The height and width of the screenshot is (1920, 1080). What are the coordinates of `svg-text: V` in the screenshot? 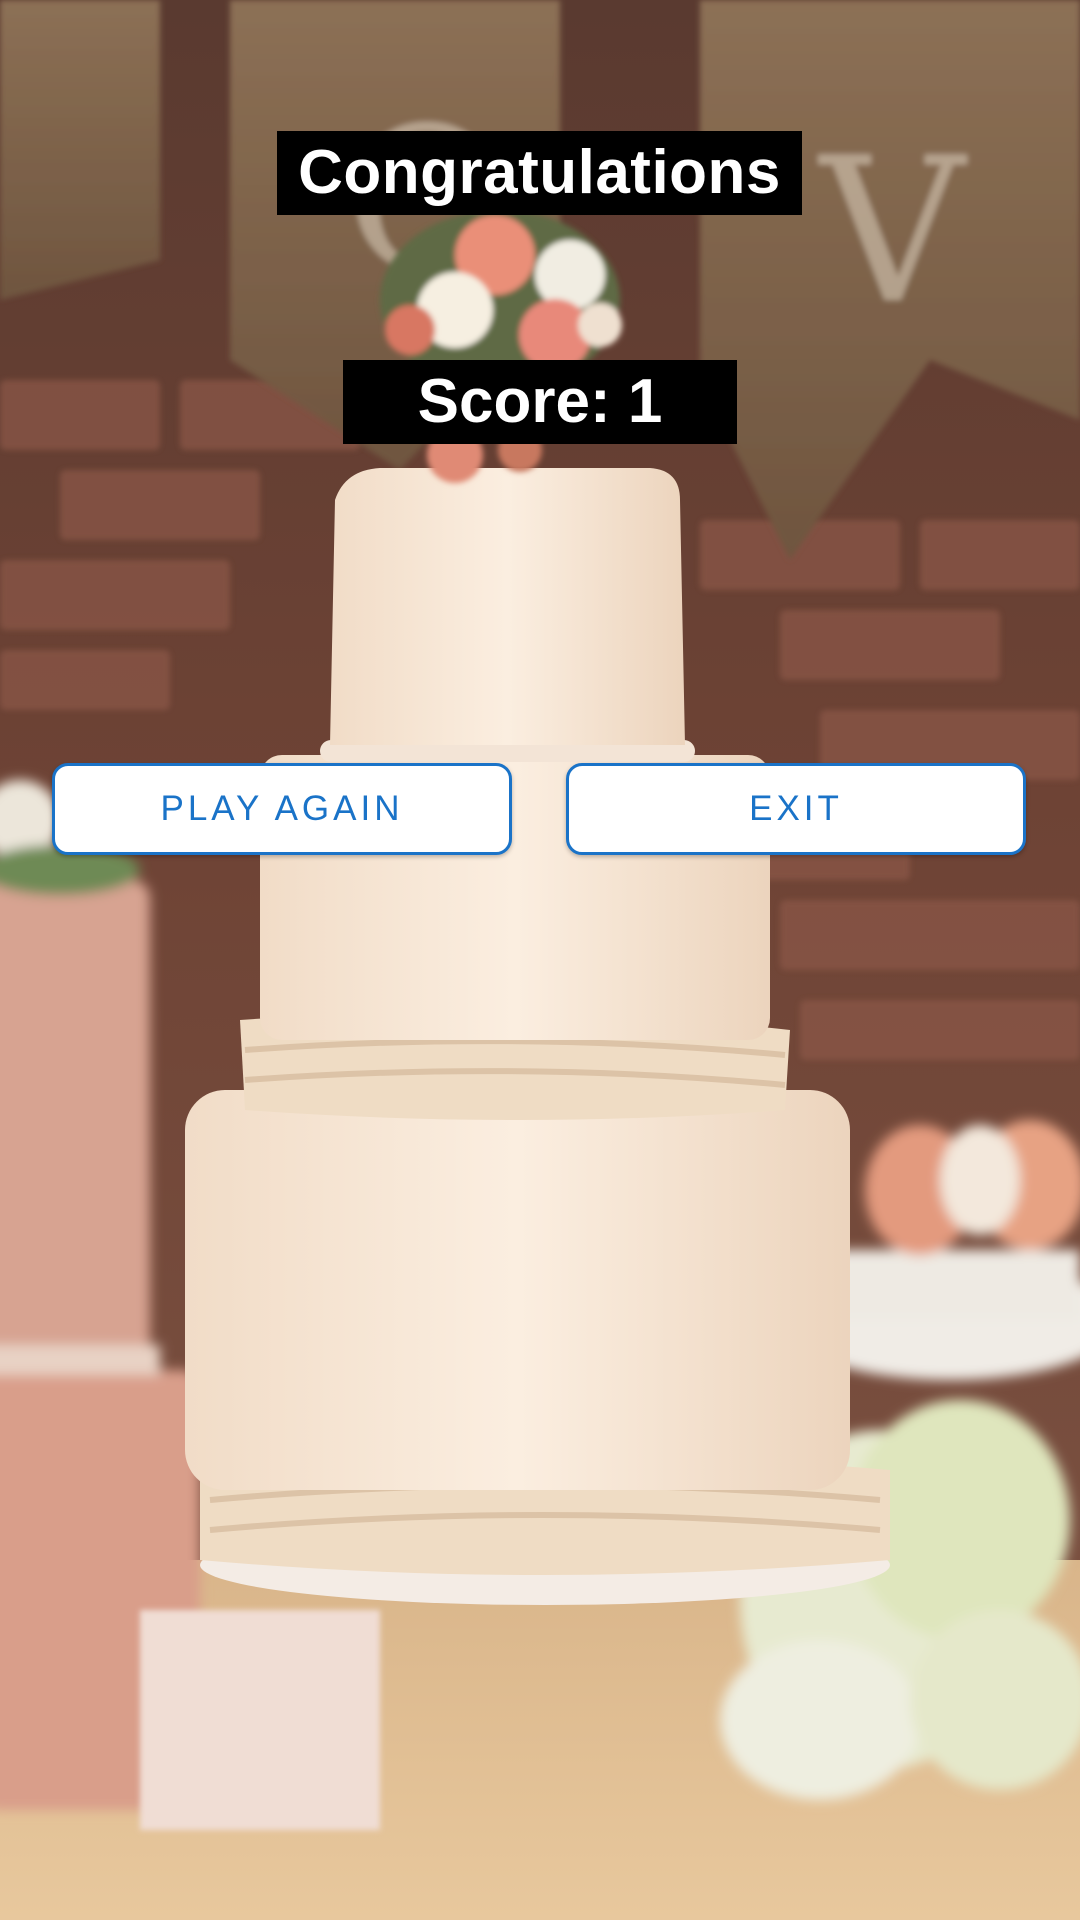 It's located at (893, 231).